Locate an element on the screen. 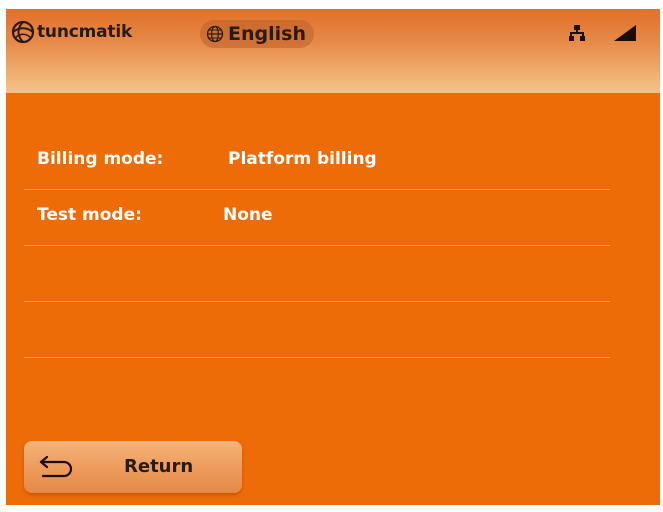  signal-icon is located at coordinates (625, 35).